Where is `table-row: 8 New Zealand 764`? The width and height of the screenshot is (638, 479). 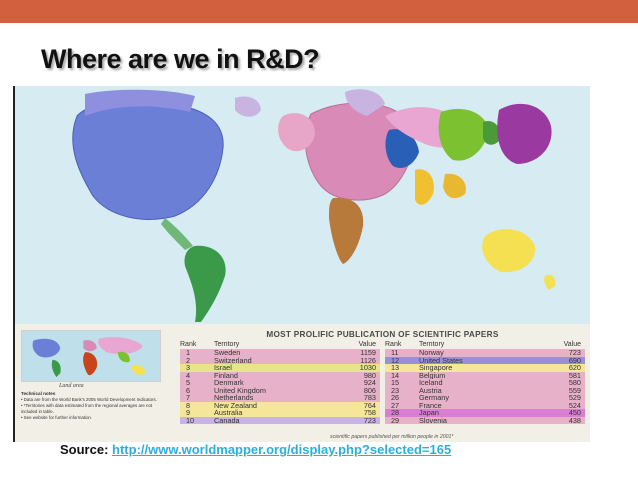 table-row: 8 New Zealand 764 is located at coordinates (280, 405).